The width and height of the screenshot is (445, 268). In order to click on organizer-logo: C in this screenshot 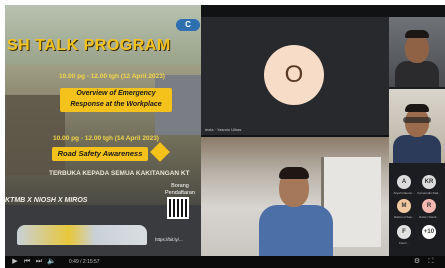, I will do `click(188, 25)`.